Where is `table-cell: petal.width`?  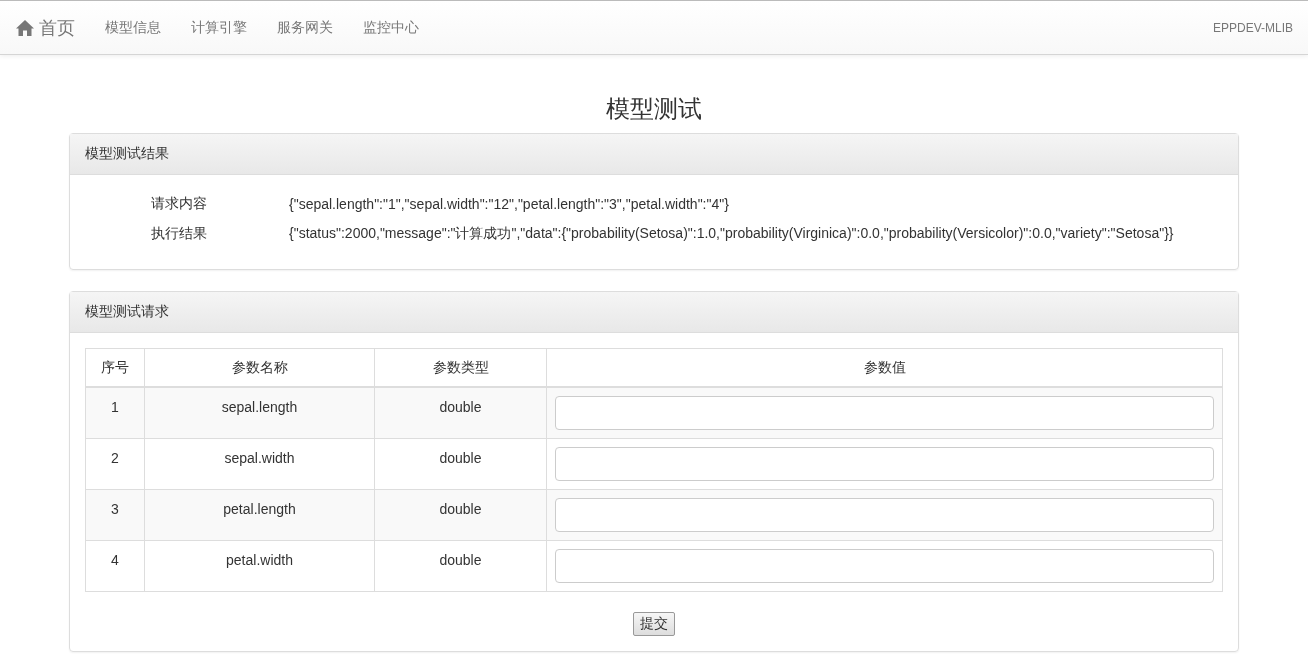 table-cell: petal.width is located at coordinates (259, 566).